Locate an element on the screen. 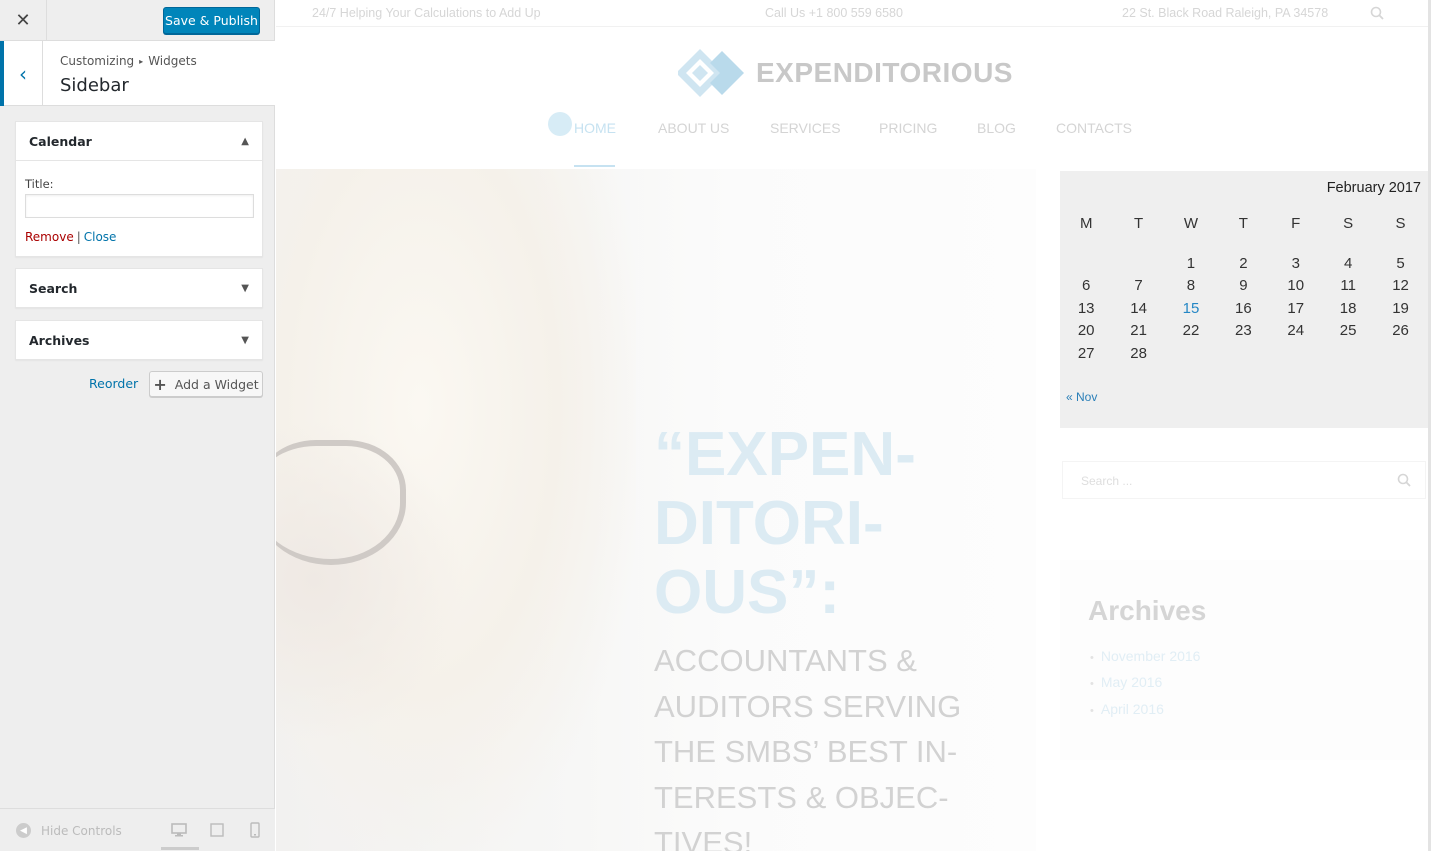 The height and width of the screenshot is (851, 1431). reorder-link: Reorder is located at coordinates (113, 383).